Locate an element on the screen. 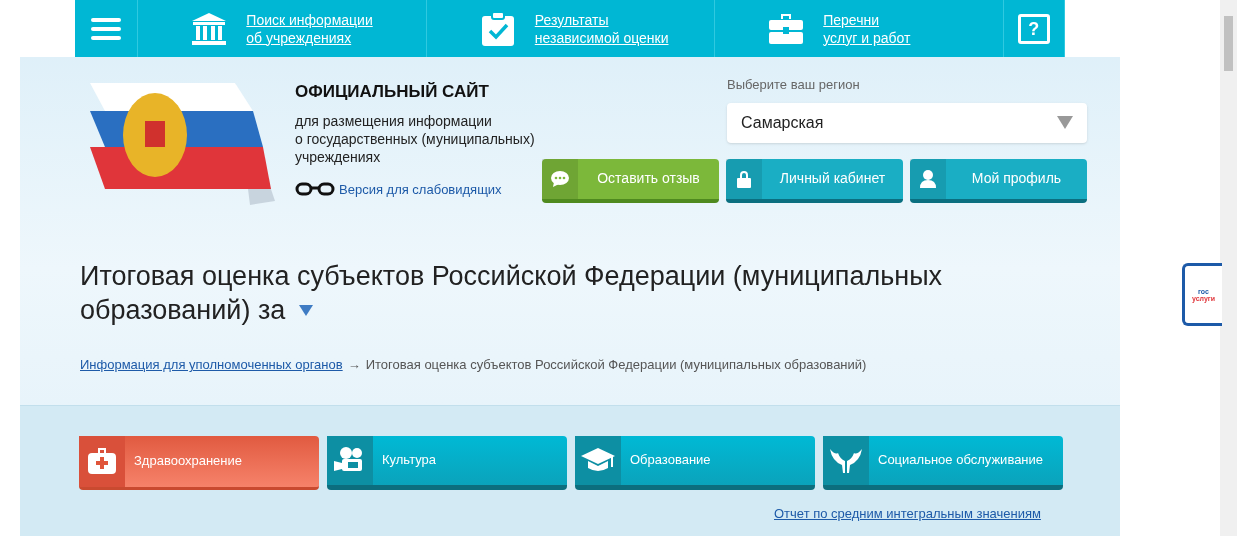 The height and width of the screenshot is (536, 1237). glasses-icon is located at coordinates (315, 189).